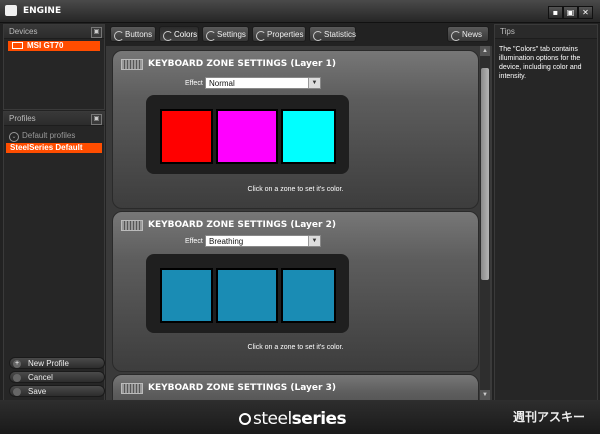 The image size is (600, 434). What do you see at coordinates (272, 419) in the screenshot?
I see `brand-prefix: steel` at bounding box center [272, 419].